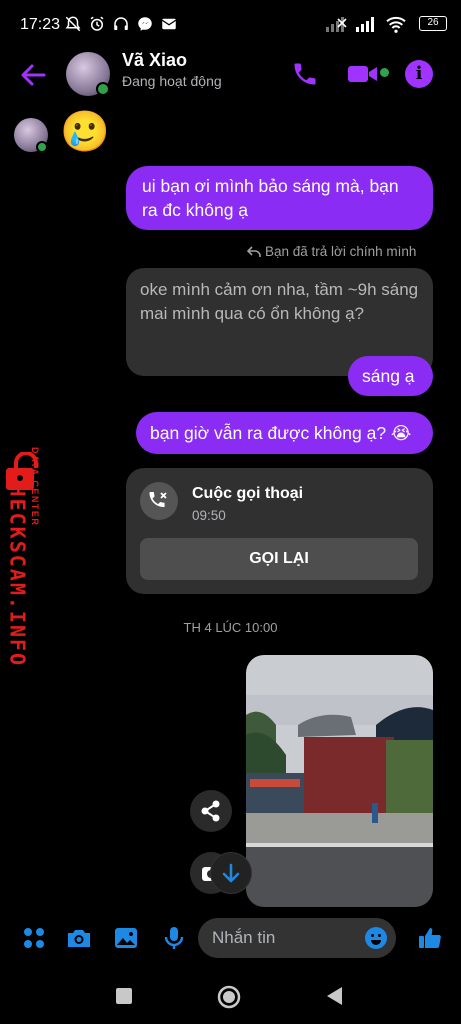  What do you see at coordinates (248, 493) in the screenshot?
I see `call-title: Cuộc gọi thoại` at bounding box center [248, 493].